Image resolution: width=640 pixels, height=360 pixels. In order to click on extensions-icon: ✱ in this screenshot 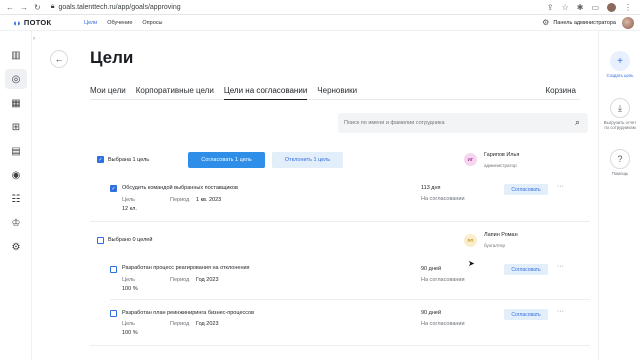, I will do `click(580, 7)`.